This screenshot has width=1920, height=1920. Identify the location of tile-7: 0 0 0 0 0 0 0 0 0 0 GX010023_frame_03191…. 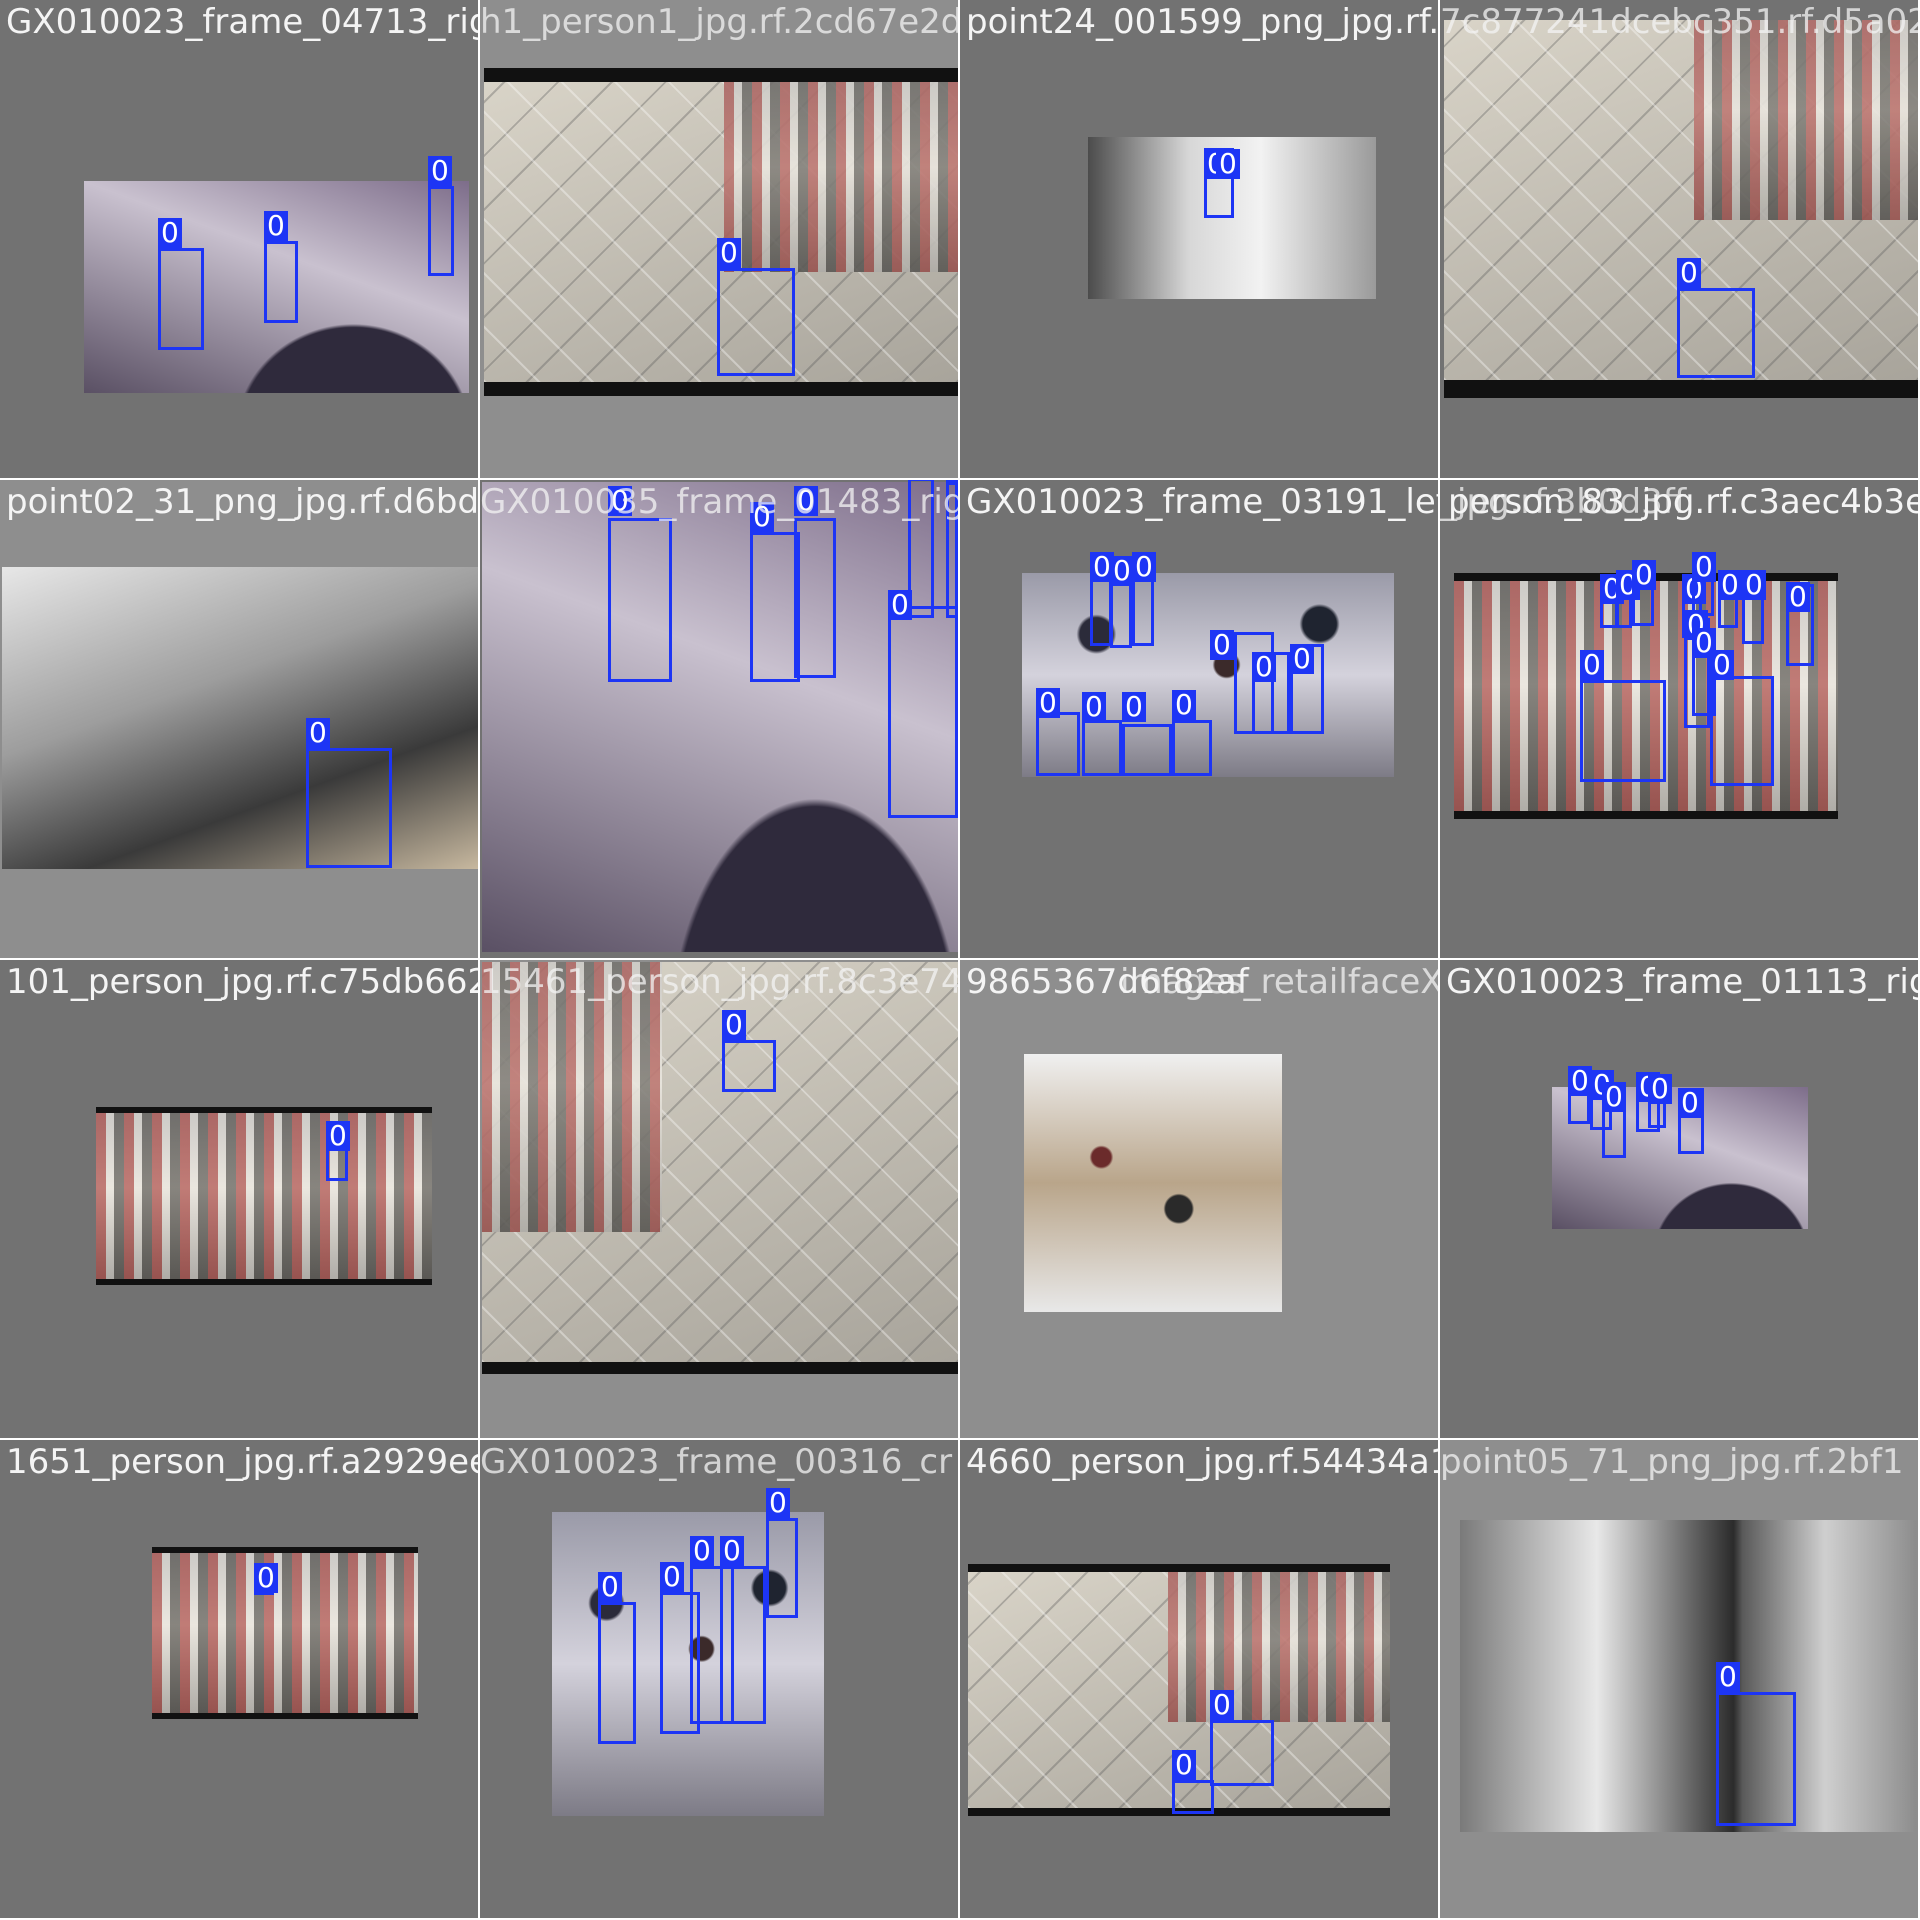
(1199, 719).